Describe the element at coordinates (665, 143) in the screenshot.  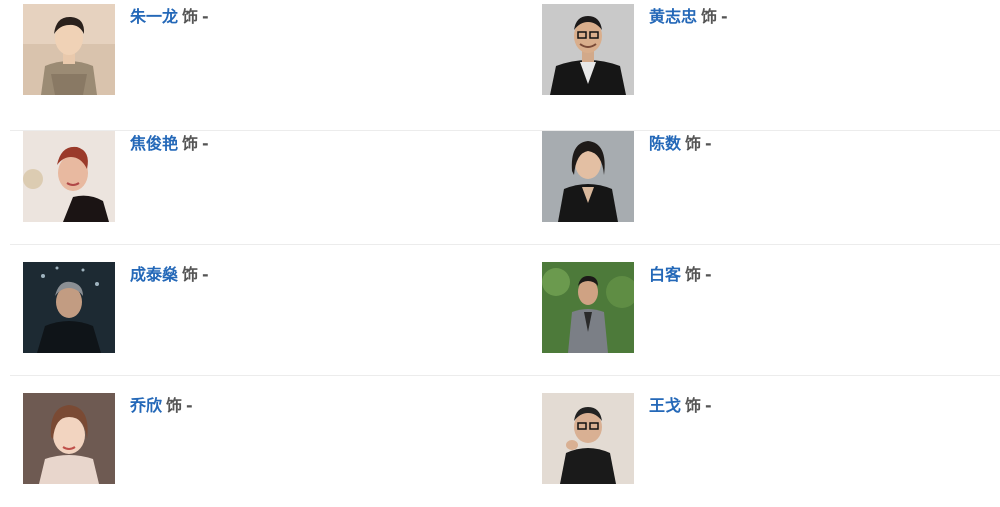
I see `actor-name-link: 陈数` at that location.